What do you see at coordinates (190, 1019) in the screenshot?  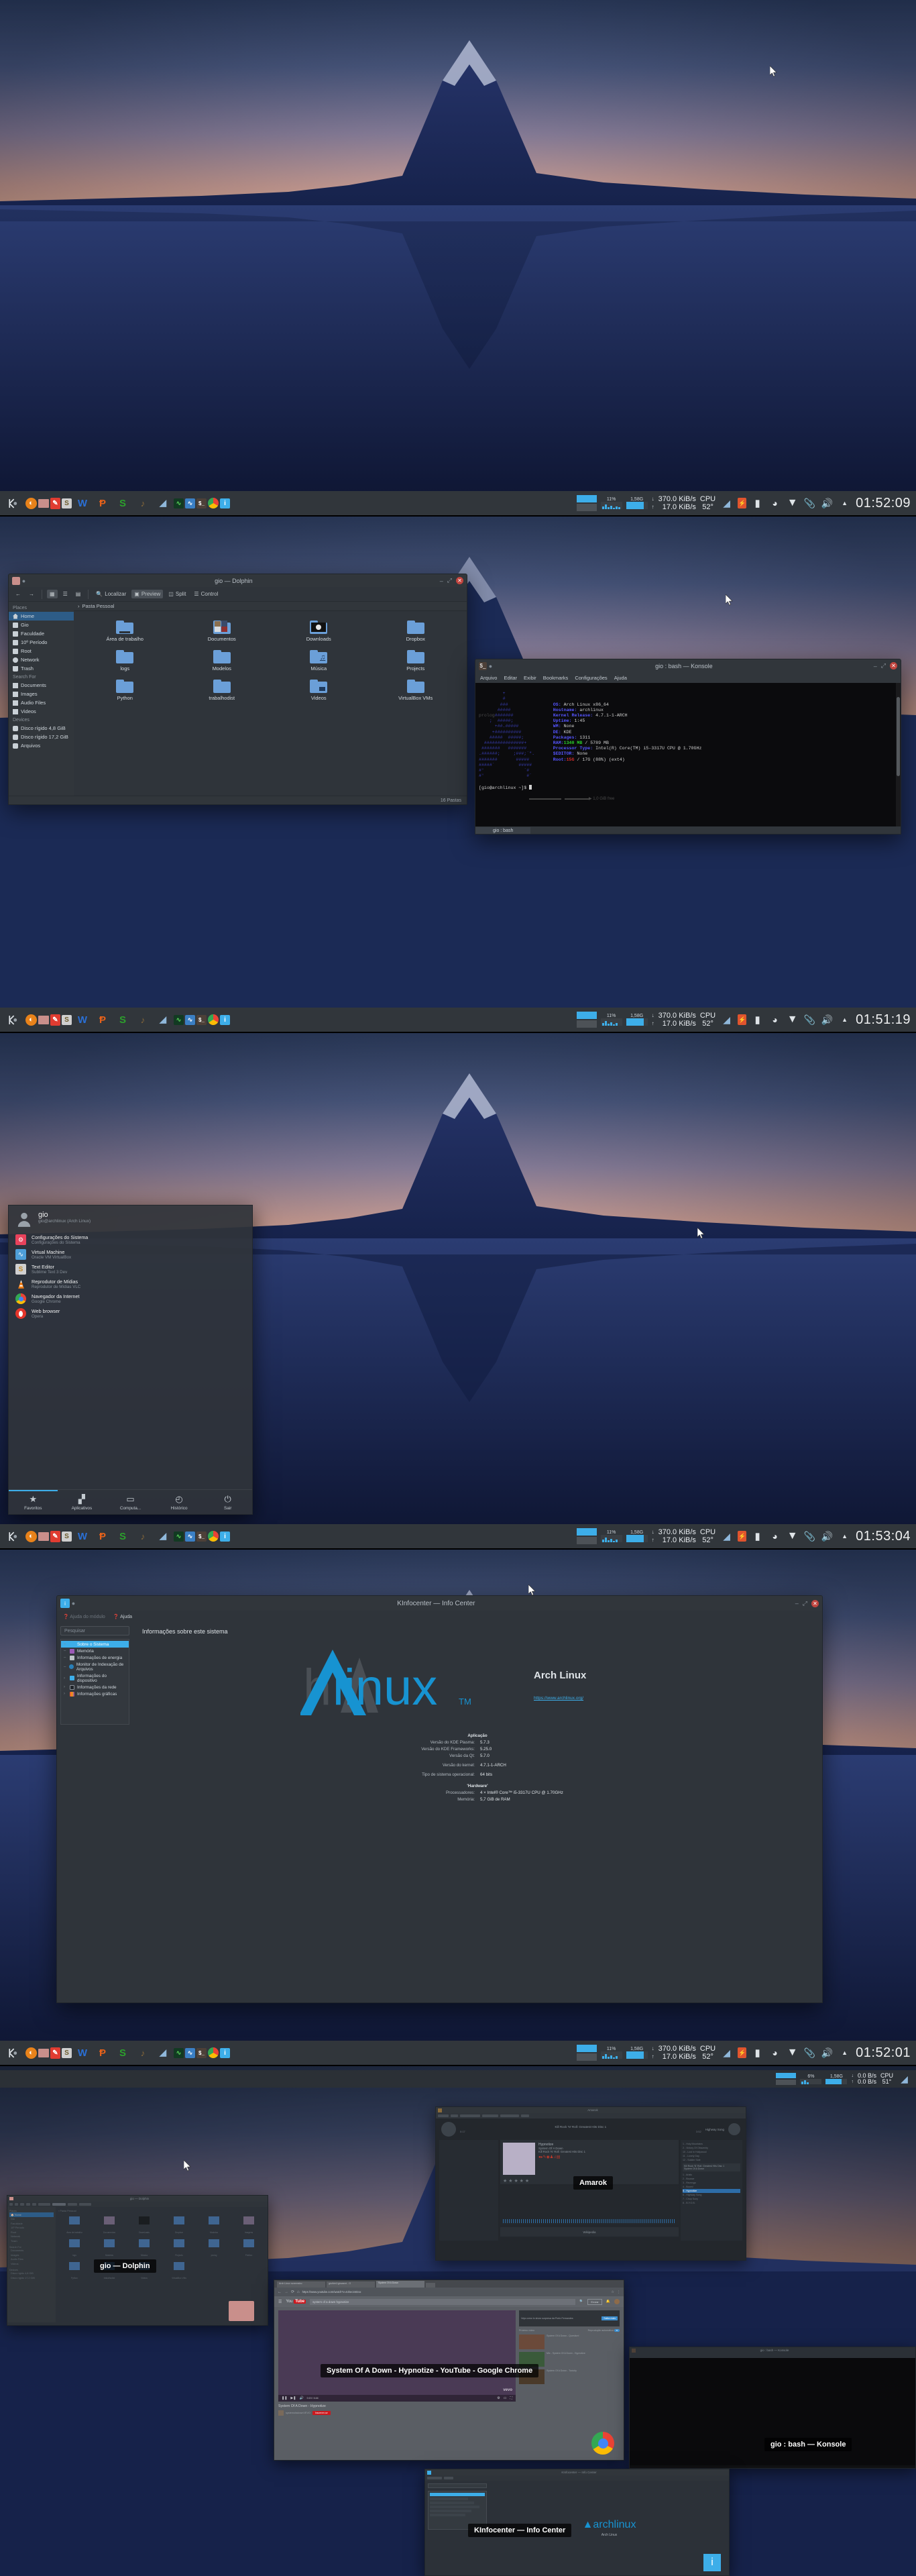 I see `virtualbox-icon: ∿` at bounding box center [190, 1019].